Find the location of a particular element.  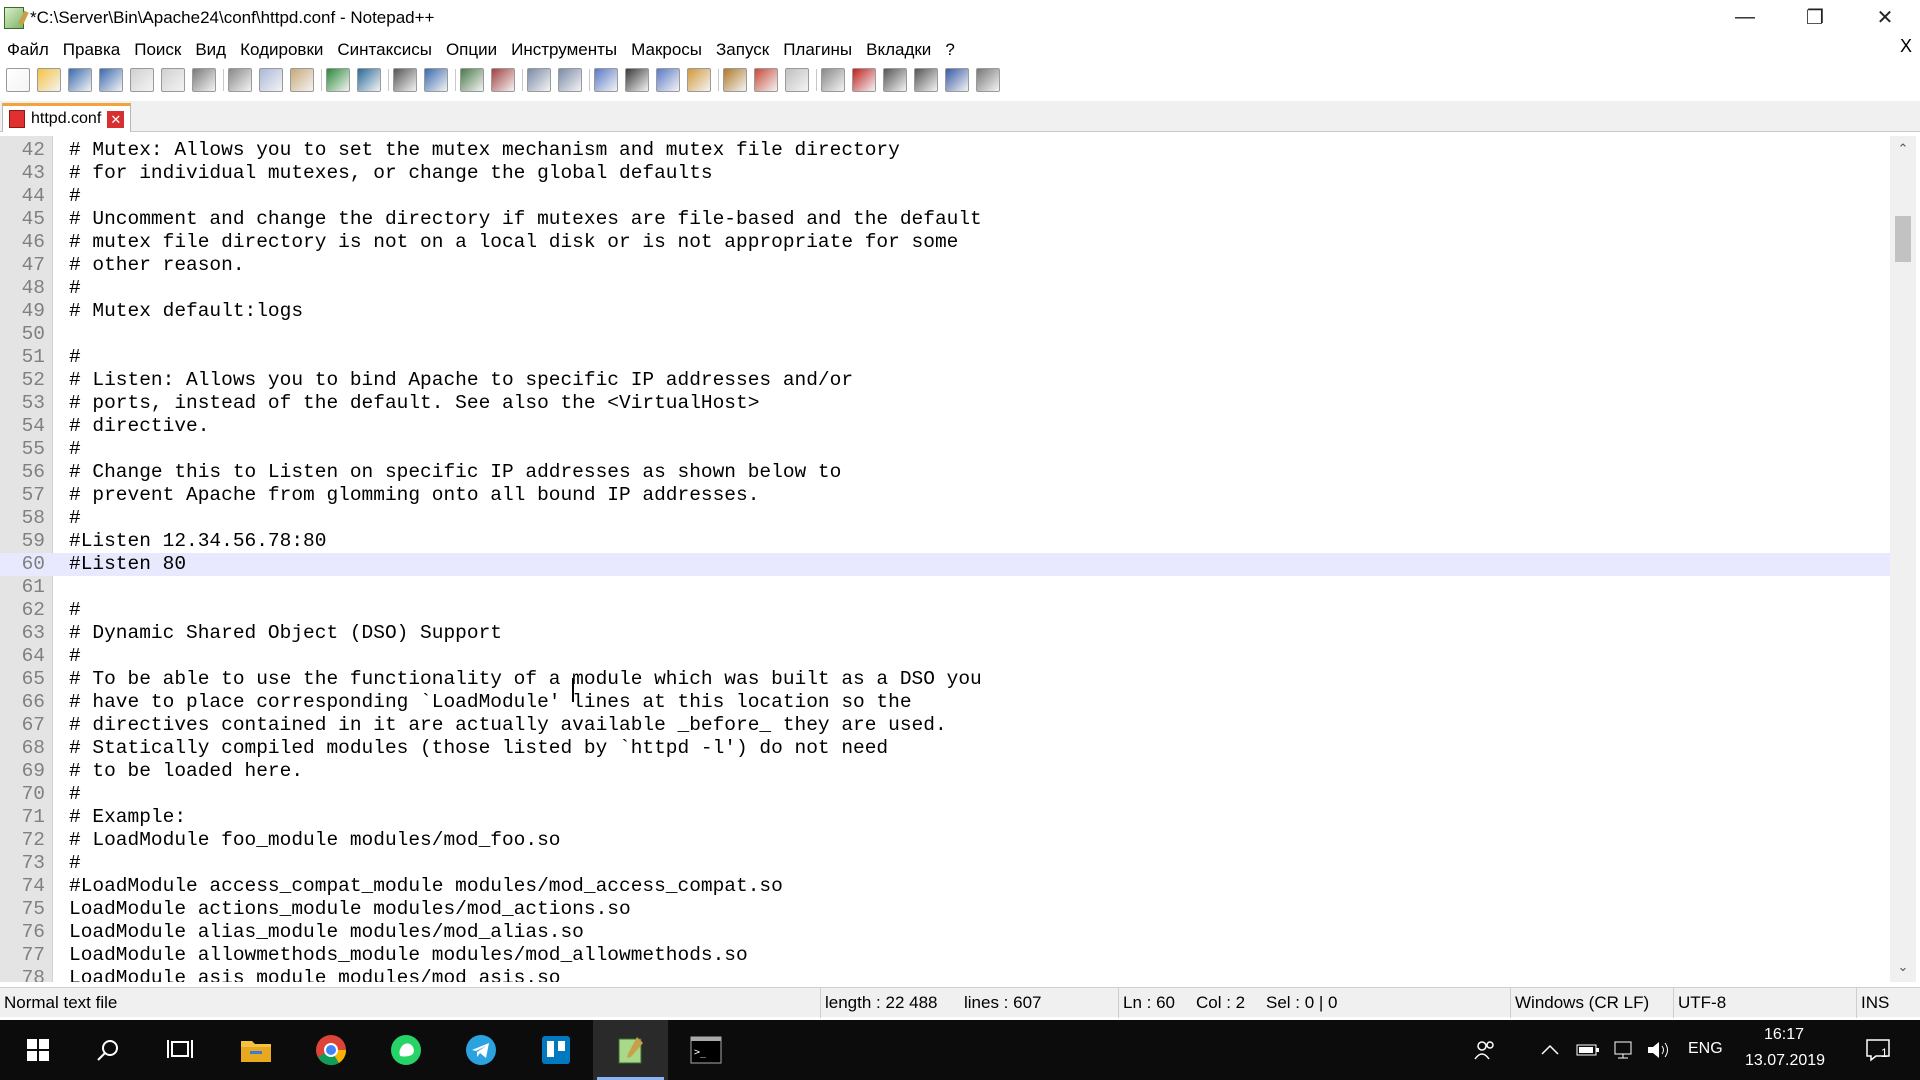

line-text: # Dynamic Shared Object (DSO) Support is located at coordinates (285, 633).